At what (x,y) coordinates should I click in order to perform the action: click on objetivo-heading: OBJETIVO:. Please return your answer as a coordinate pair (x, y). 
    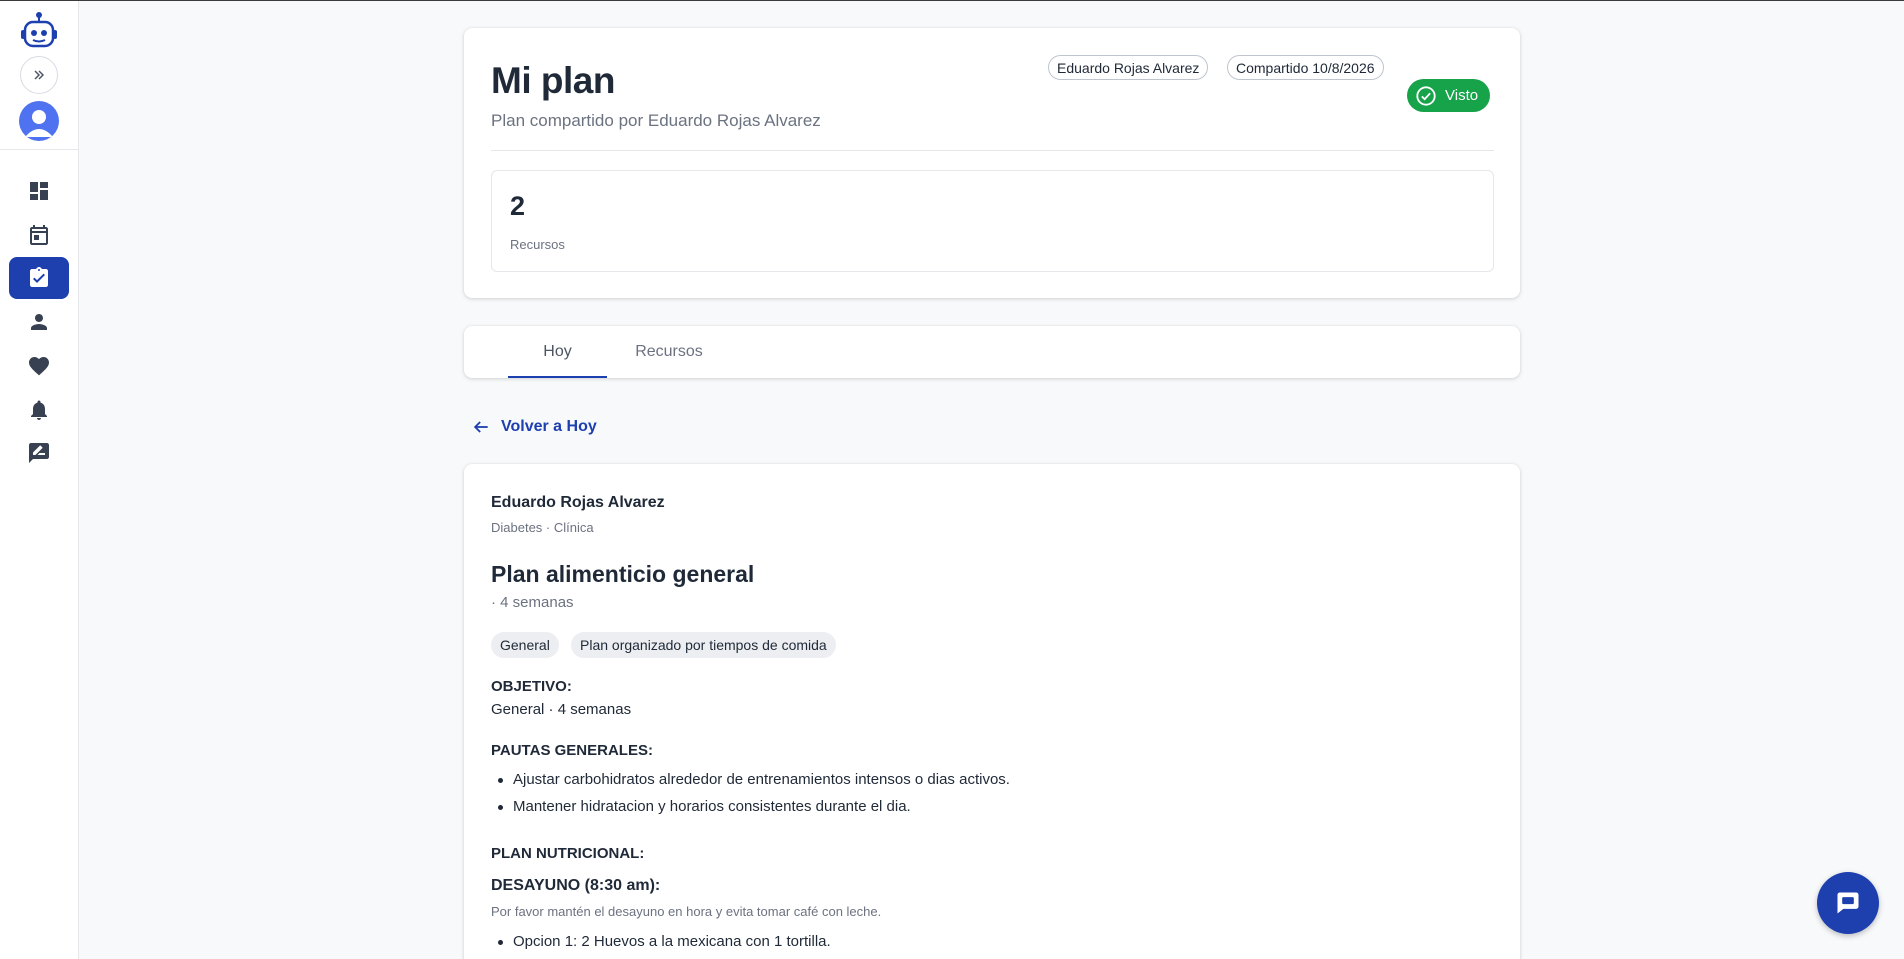
    Looking at the image, I should click on (531, 686).